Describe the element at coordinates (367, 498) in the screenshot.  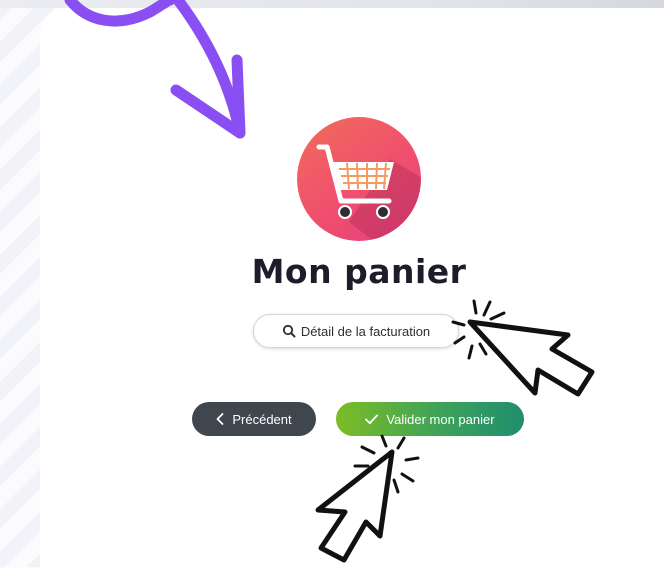
I see `cursor-pointer-validate` at that location.